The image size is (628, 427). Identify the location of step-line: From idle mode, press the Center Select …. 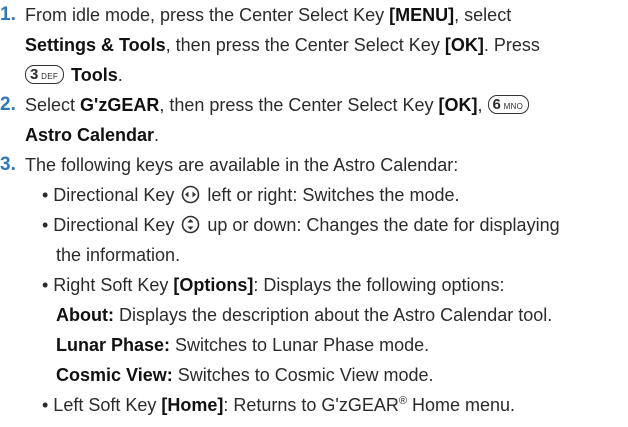
(268, 15).